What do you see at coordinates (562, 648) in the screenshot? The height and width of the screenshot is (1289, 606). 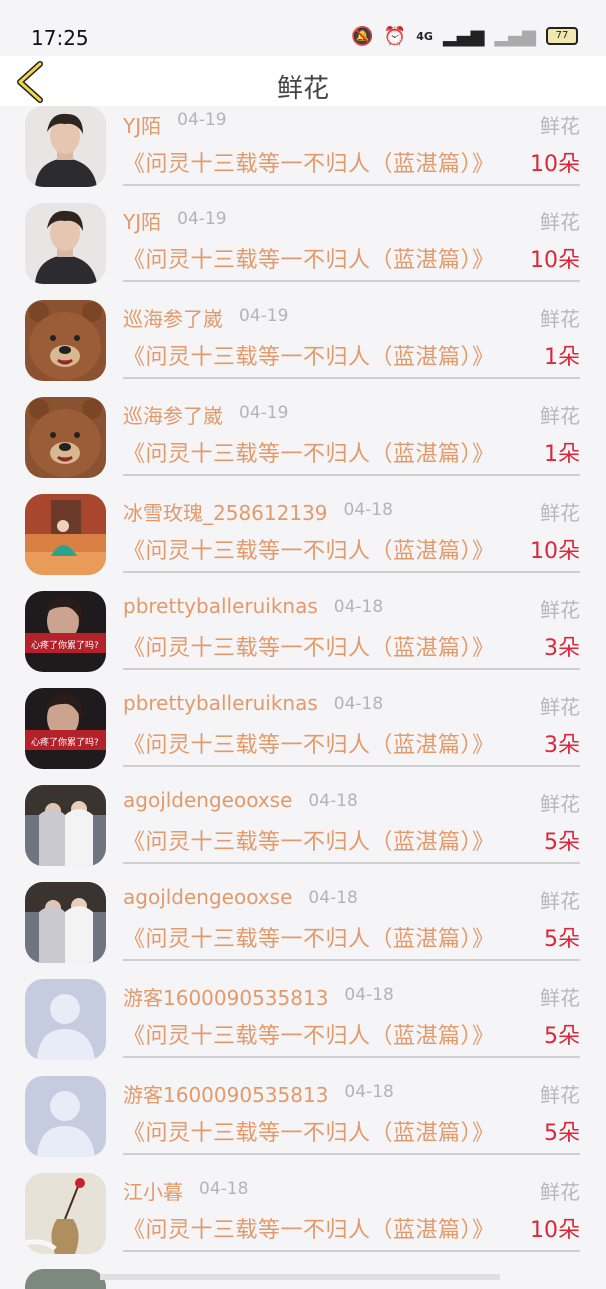 I see `flower-count: 3朵` at bounding box center [562, 648].